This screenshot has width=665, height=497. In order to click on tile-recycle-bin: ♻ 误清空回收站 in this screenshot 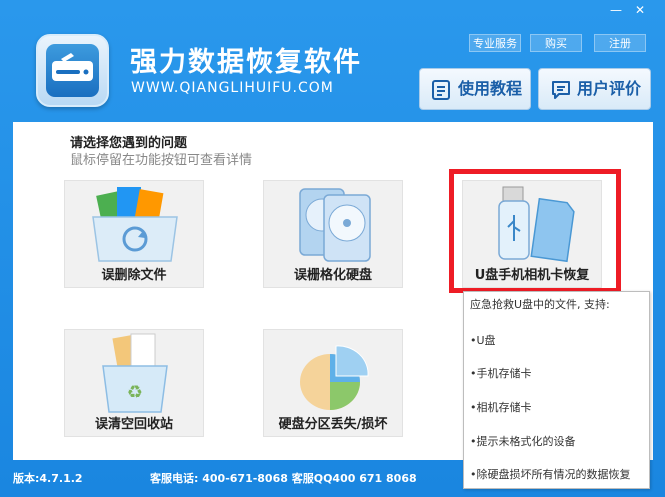, I will do `click(134, 383)`.